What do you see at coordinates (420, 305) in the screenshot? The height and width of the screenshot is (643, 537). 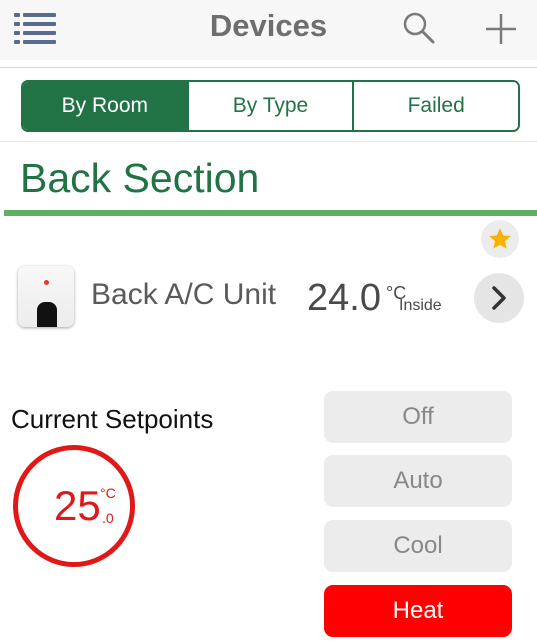 I see `device-temperature-label: Inside` at bounding box center [420, 305].